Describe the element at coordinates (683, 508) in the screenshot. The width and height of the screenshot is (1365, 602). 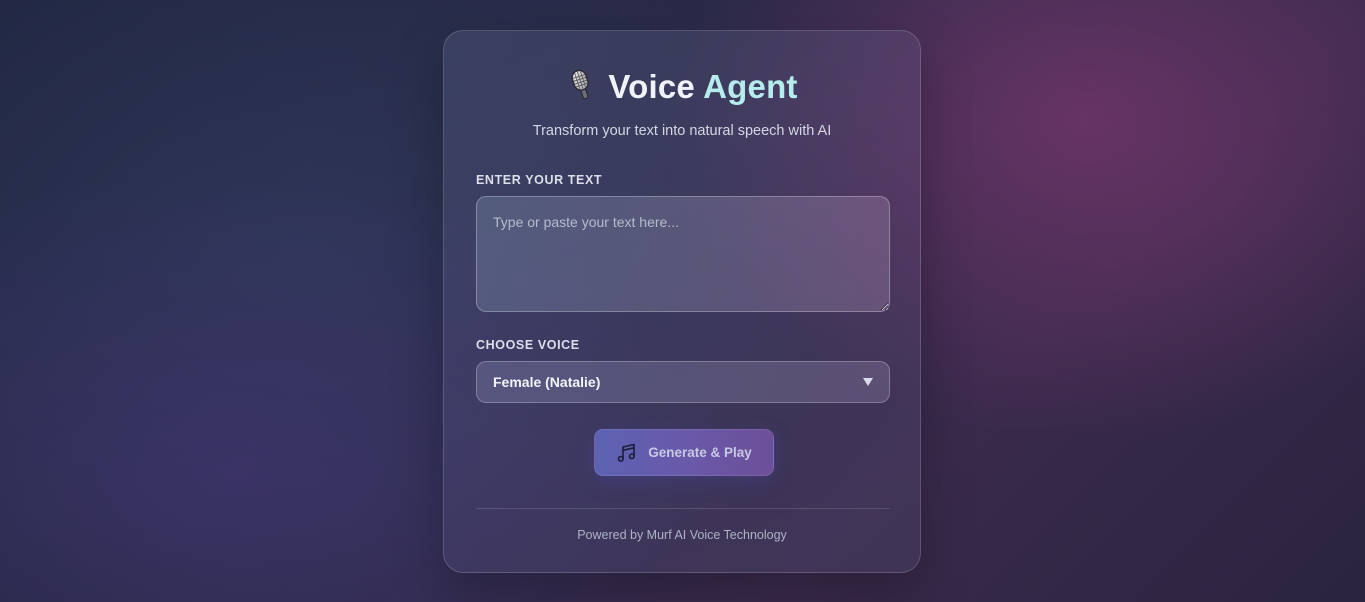
I see `divider` at that location.